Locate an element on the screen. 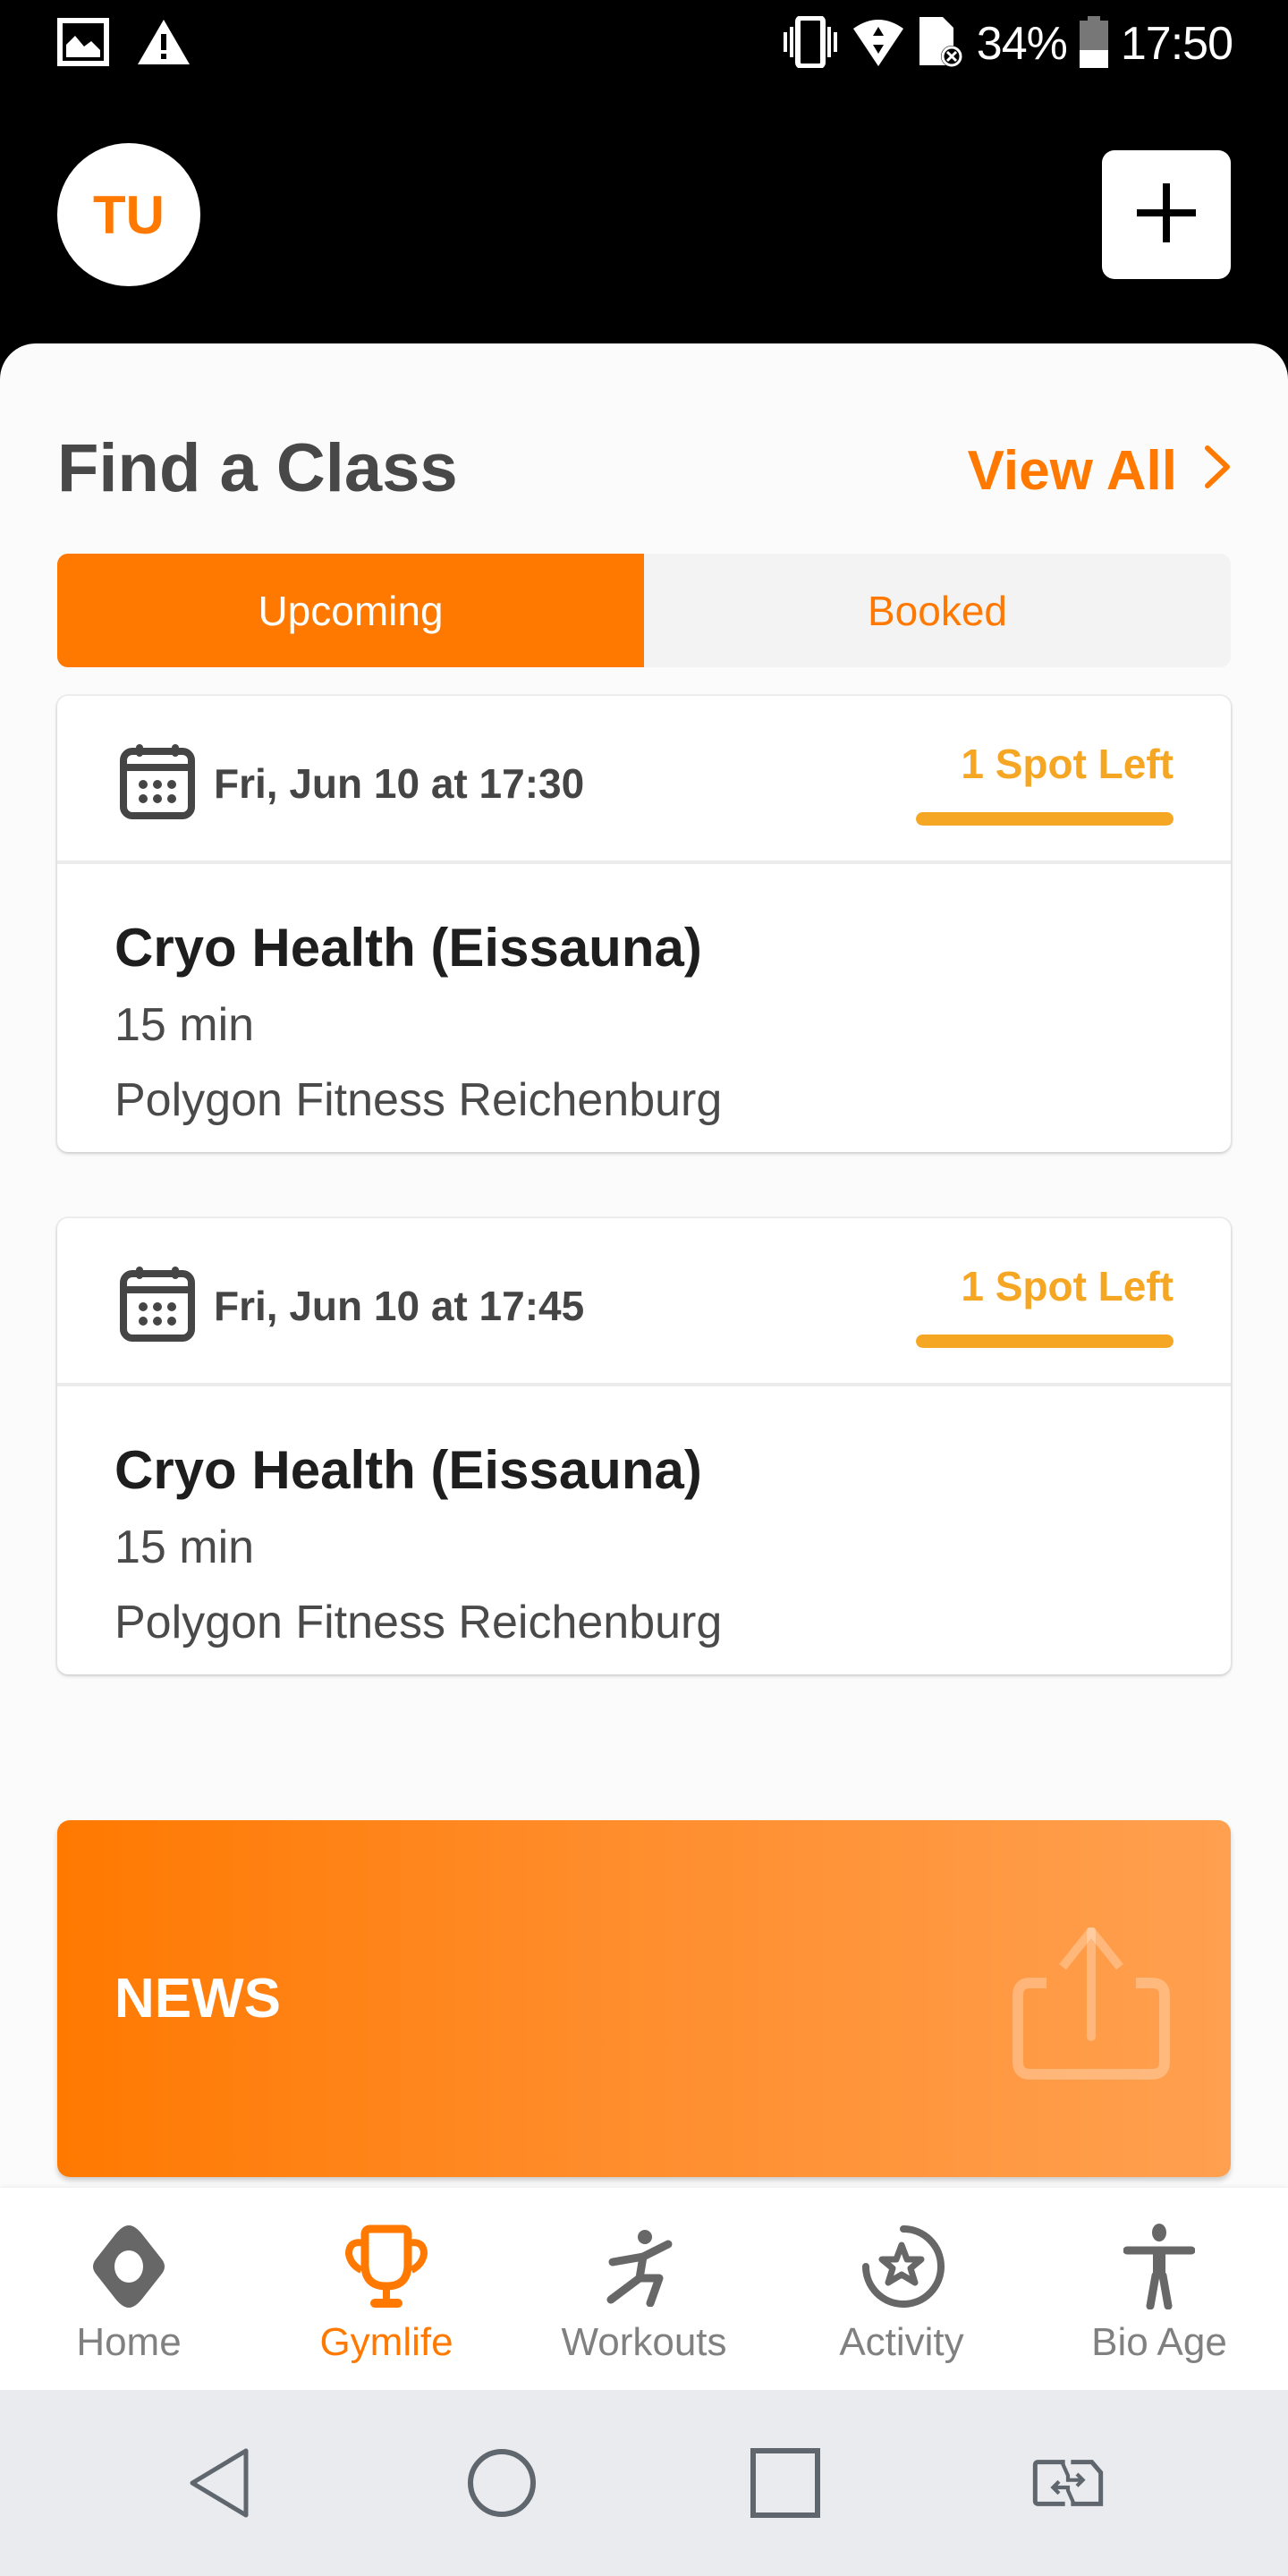  nav-bio-age: Bio Age is located at coordinates (1159, 2289).